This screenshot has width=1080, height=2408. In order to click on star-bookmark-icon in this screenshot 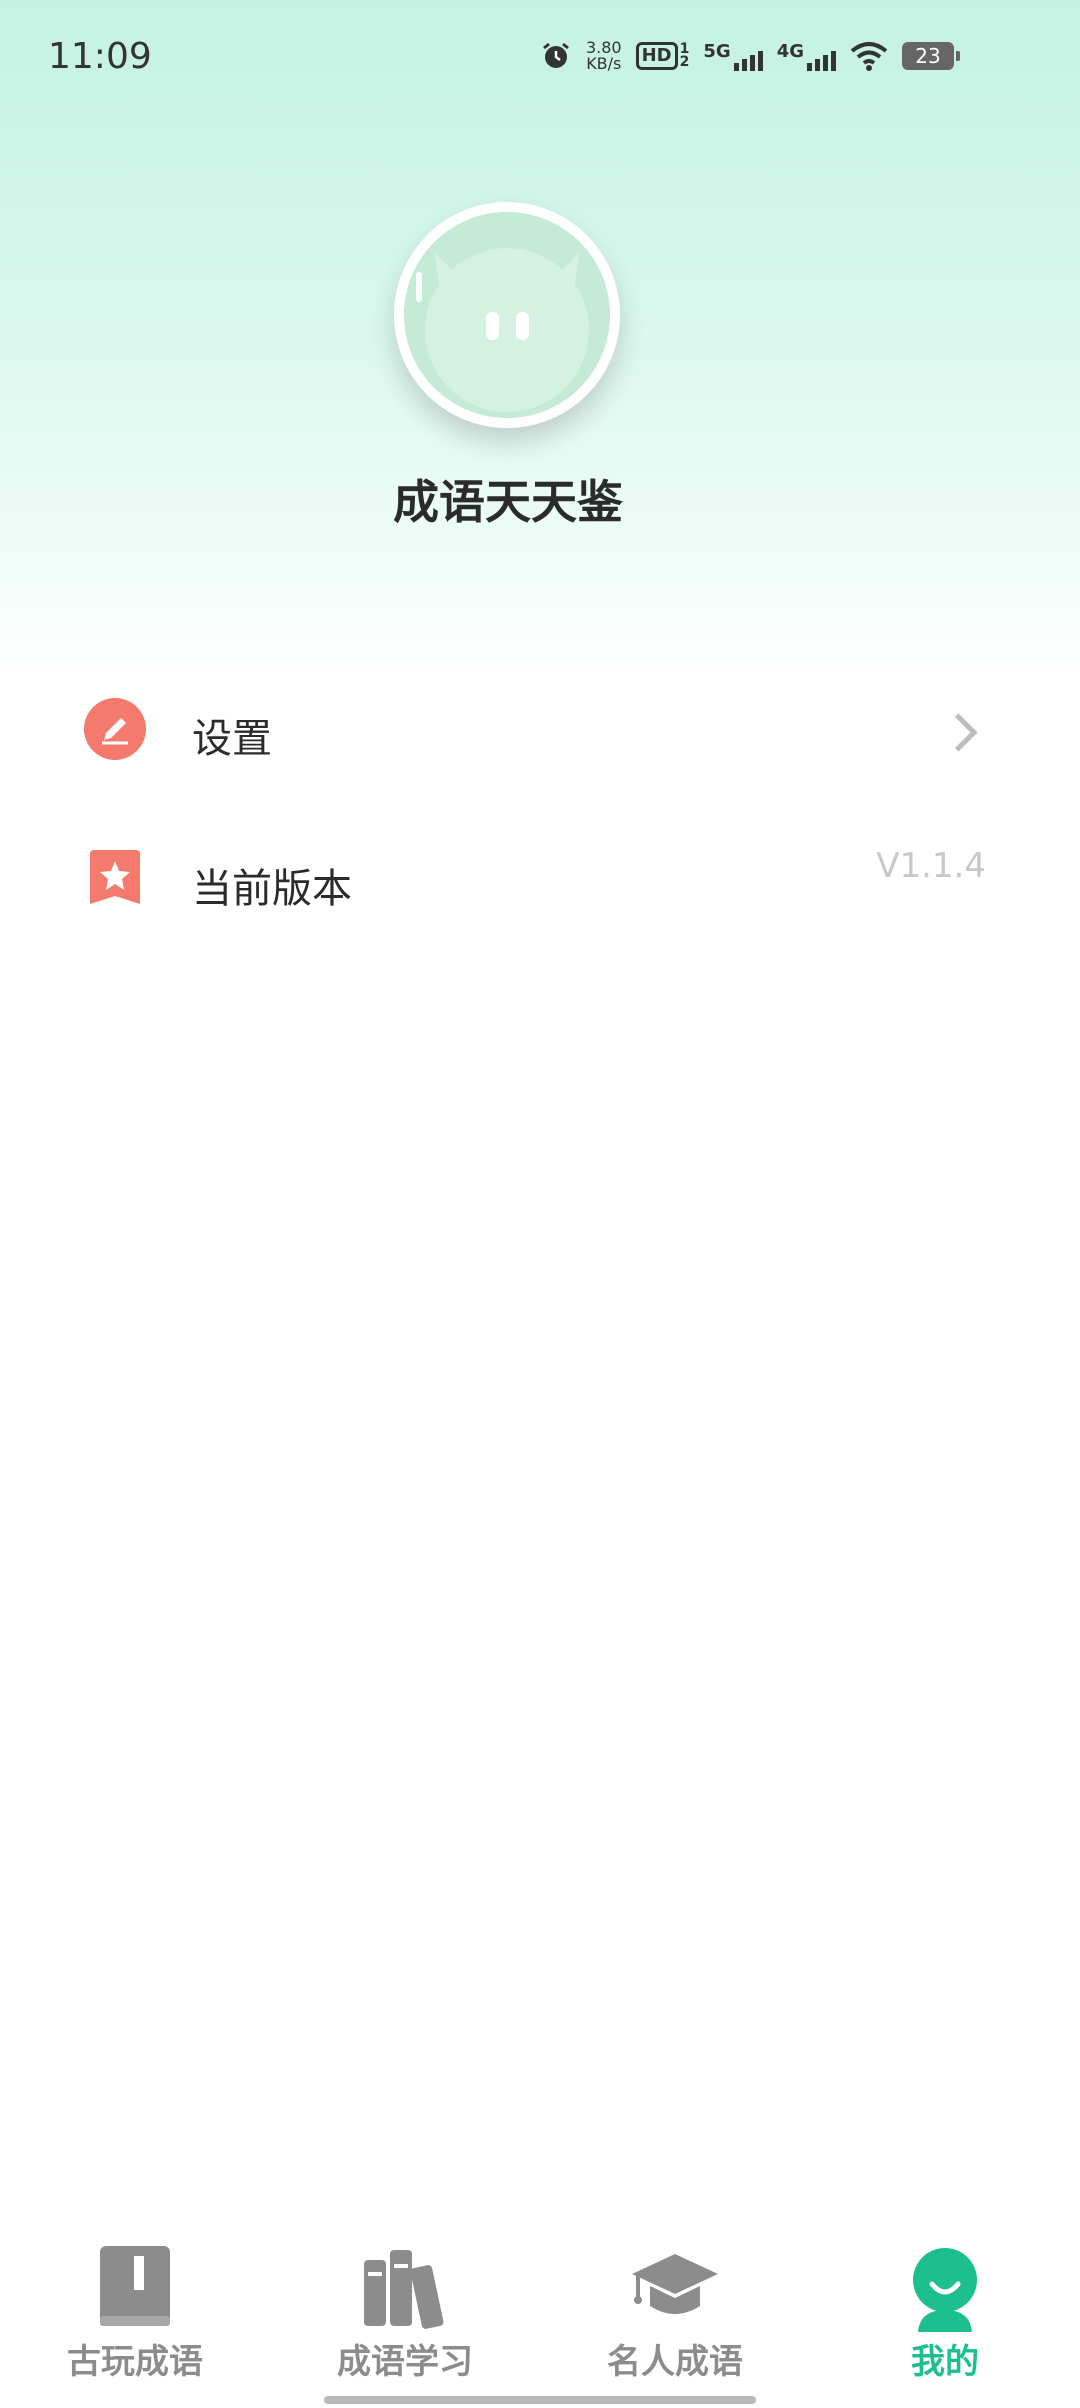, I will do `click(115, 879)`.